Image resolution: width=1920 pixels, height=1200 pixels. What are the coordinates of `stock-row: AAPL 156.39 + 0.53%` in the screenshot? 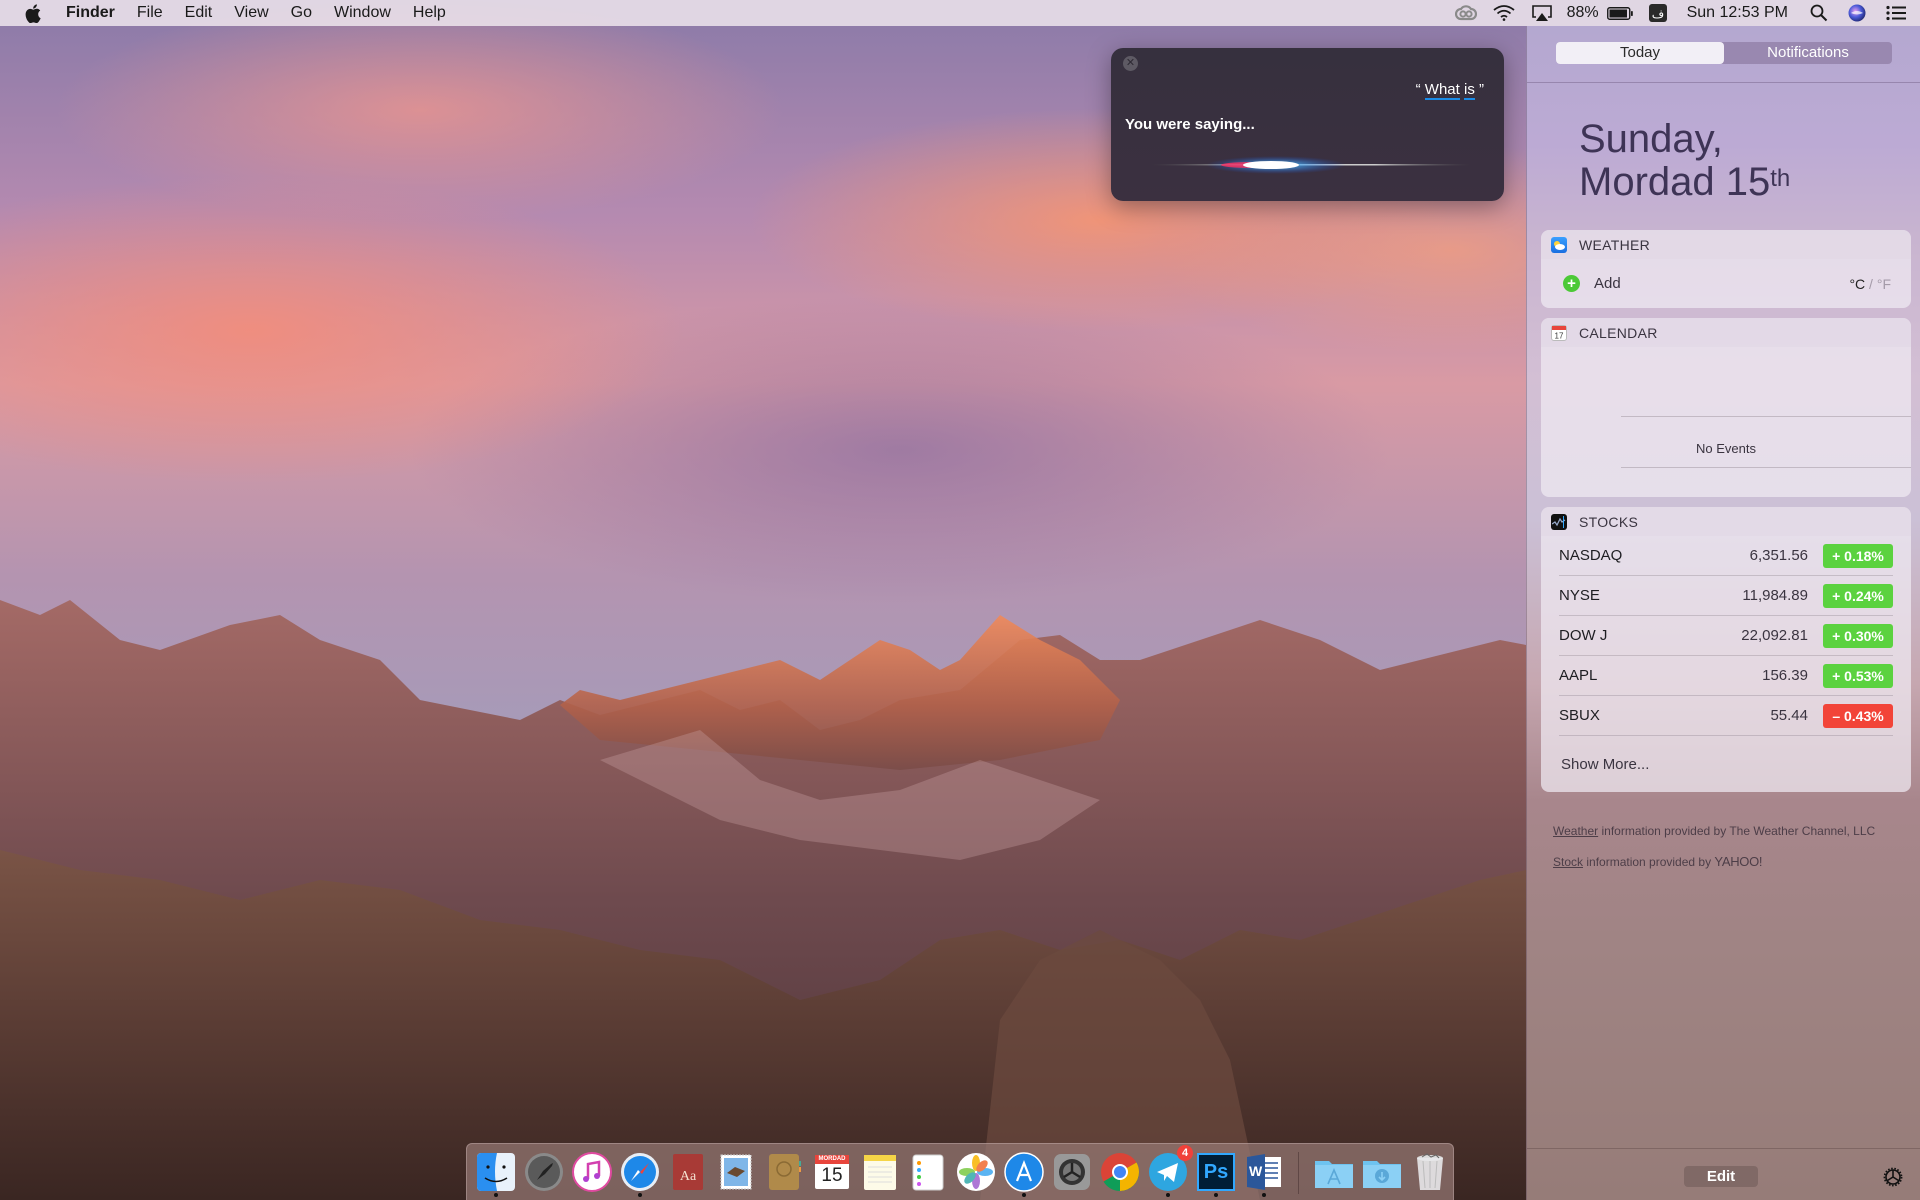 It's located at (1726, 676).